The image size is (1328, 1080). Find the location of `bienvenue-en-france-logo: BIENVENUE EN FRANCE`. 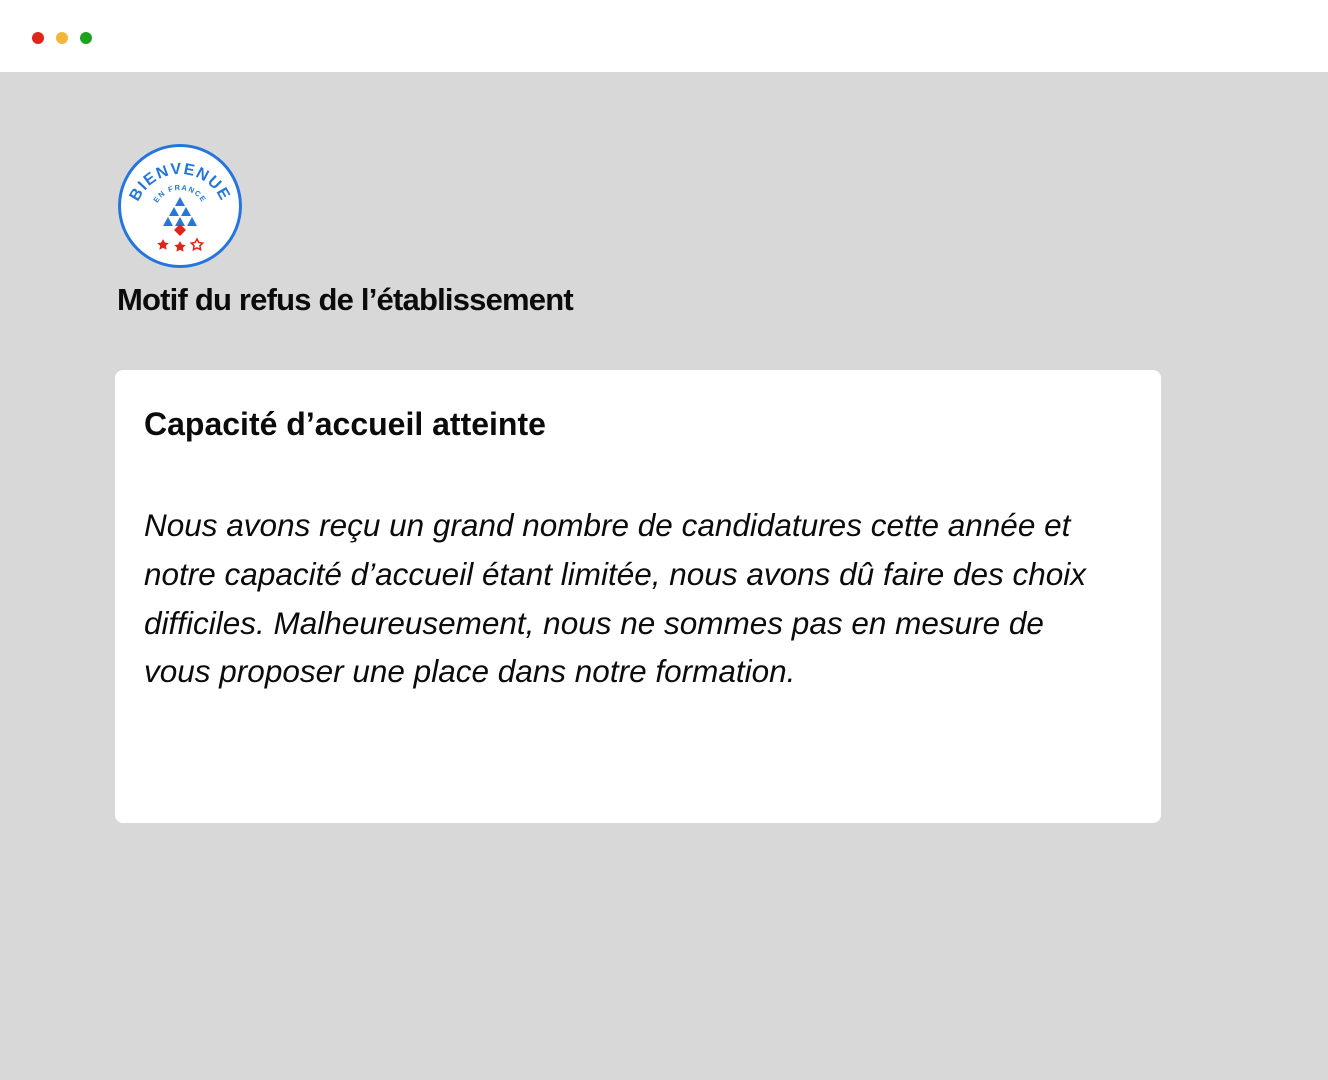

bienvenue-en-france-logo: BIENVENUE EN FRANCE is located at coordinates (180, 206).